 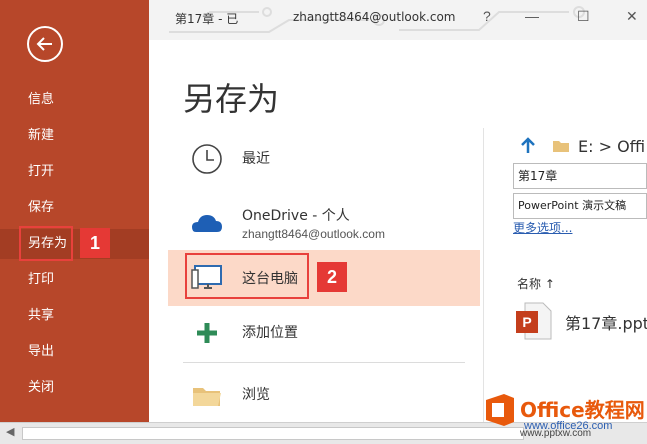 What do you see at coordinates (611, 146) in the screenshot?
I see `path-breadcrumb: E: > Offi` at bounding box center [611, 146].